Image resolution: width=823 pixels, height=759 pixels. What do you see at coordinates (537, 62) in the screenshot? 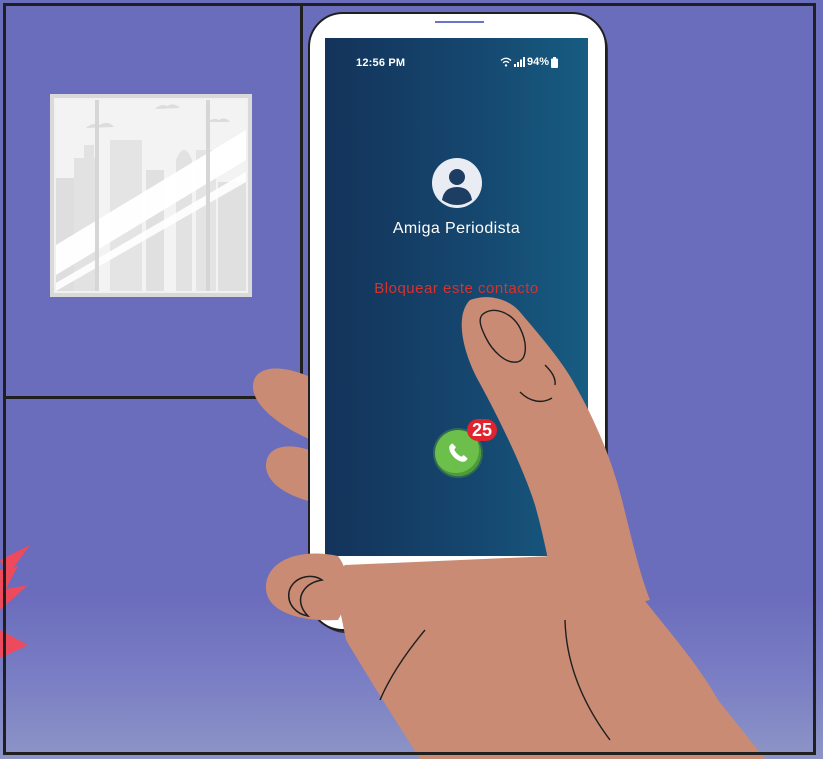
I see `battery-level: 94%` at bounding box center [537, 62].